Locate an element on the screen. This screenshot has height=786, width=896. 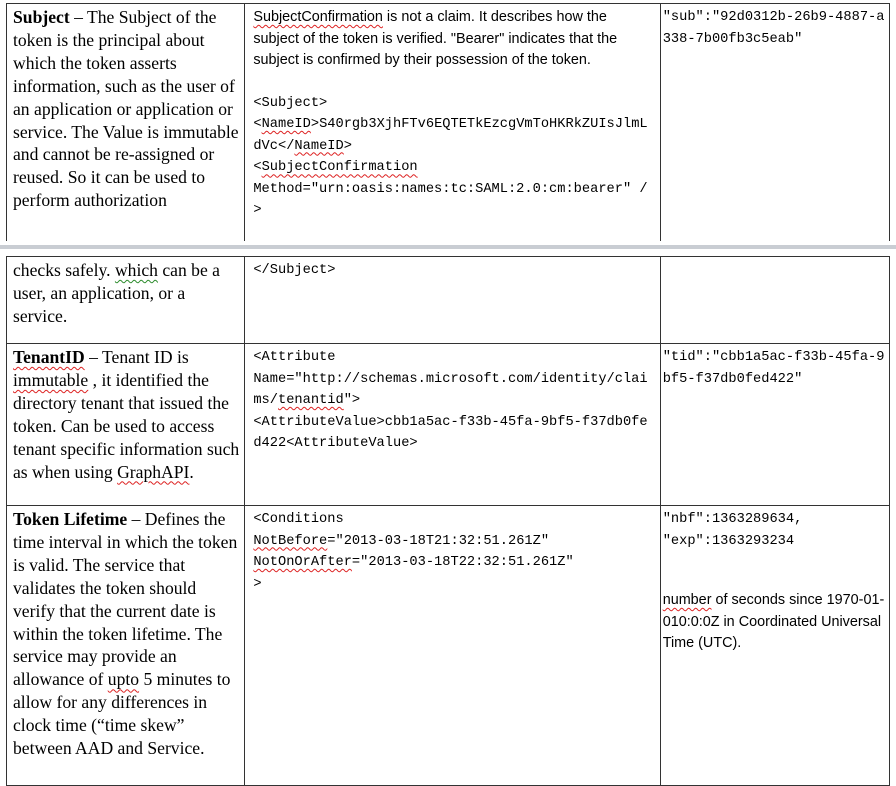
xml-gt: > is located at coordinates (347, 146).